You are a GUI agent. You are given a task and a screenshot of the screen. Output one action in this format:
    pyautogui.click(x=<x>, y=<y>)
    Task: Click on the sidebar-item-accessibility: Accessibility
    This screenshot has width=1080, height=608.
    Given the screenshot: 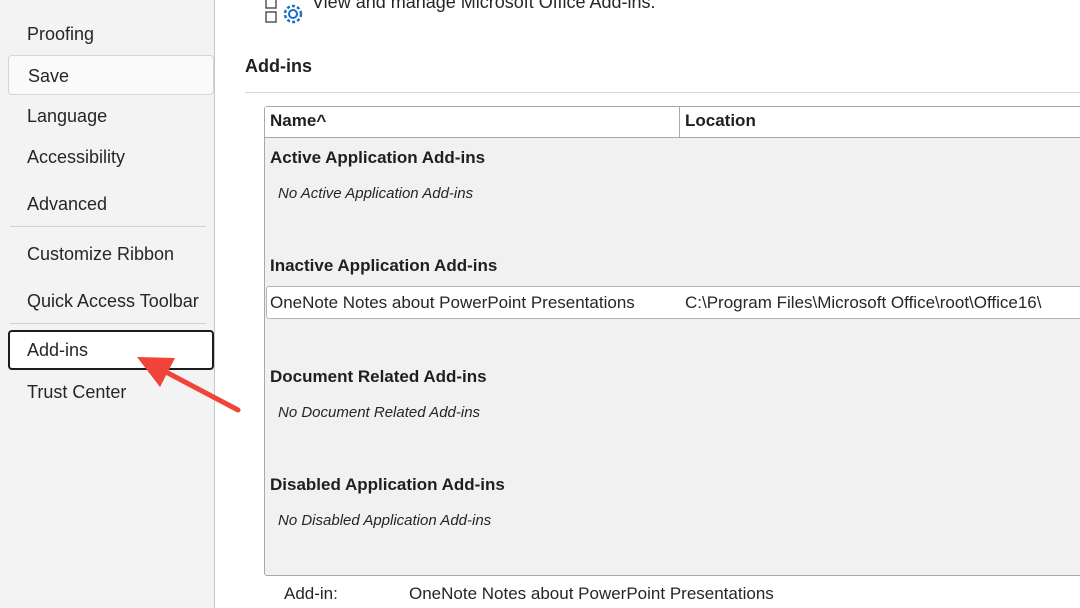 What is the action you would take?
    pyautogui.click(x=111, y=157)
    